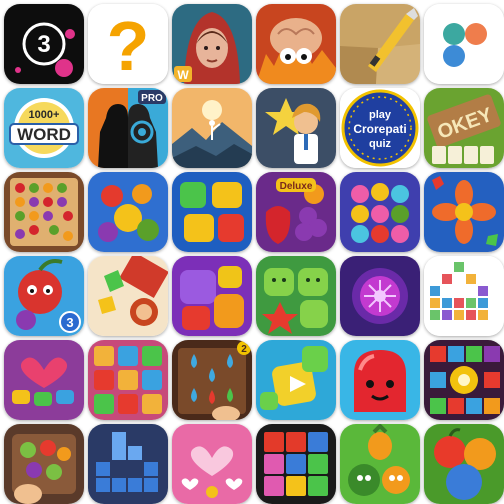  I want to click on okey-tiles-icon: OKEY, so click(464, 128).